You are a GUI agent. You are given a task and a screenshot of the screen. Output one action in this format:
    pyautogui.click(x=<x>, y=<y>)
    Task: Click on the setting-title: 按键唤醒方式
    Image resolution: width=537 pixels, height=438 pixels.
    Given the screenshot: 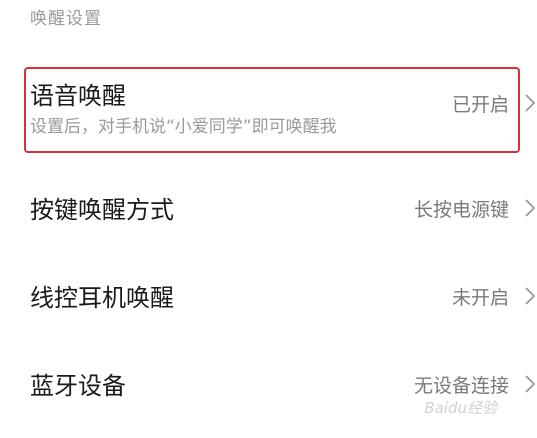 What is the action you would take?
    pyautogui.click(x=102, y=210)
    